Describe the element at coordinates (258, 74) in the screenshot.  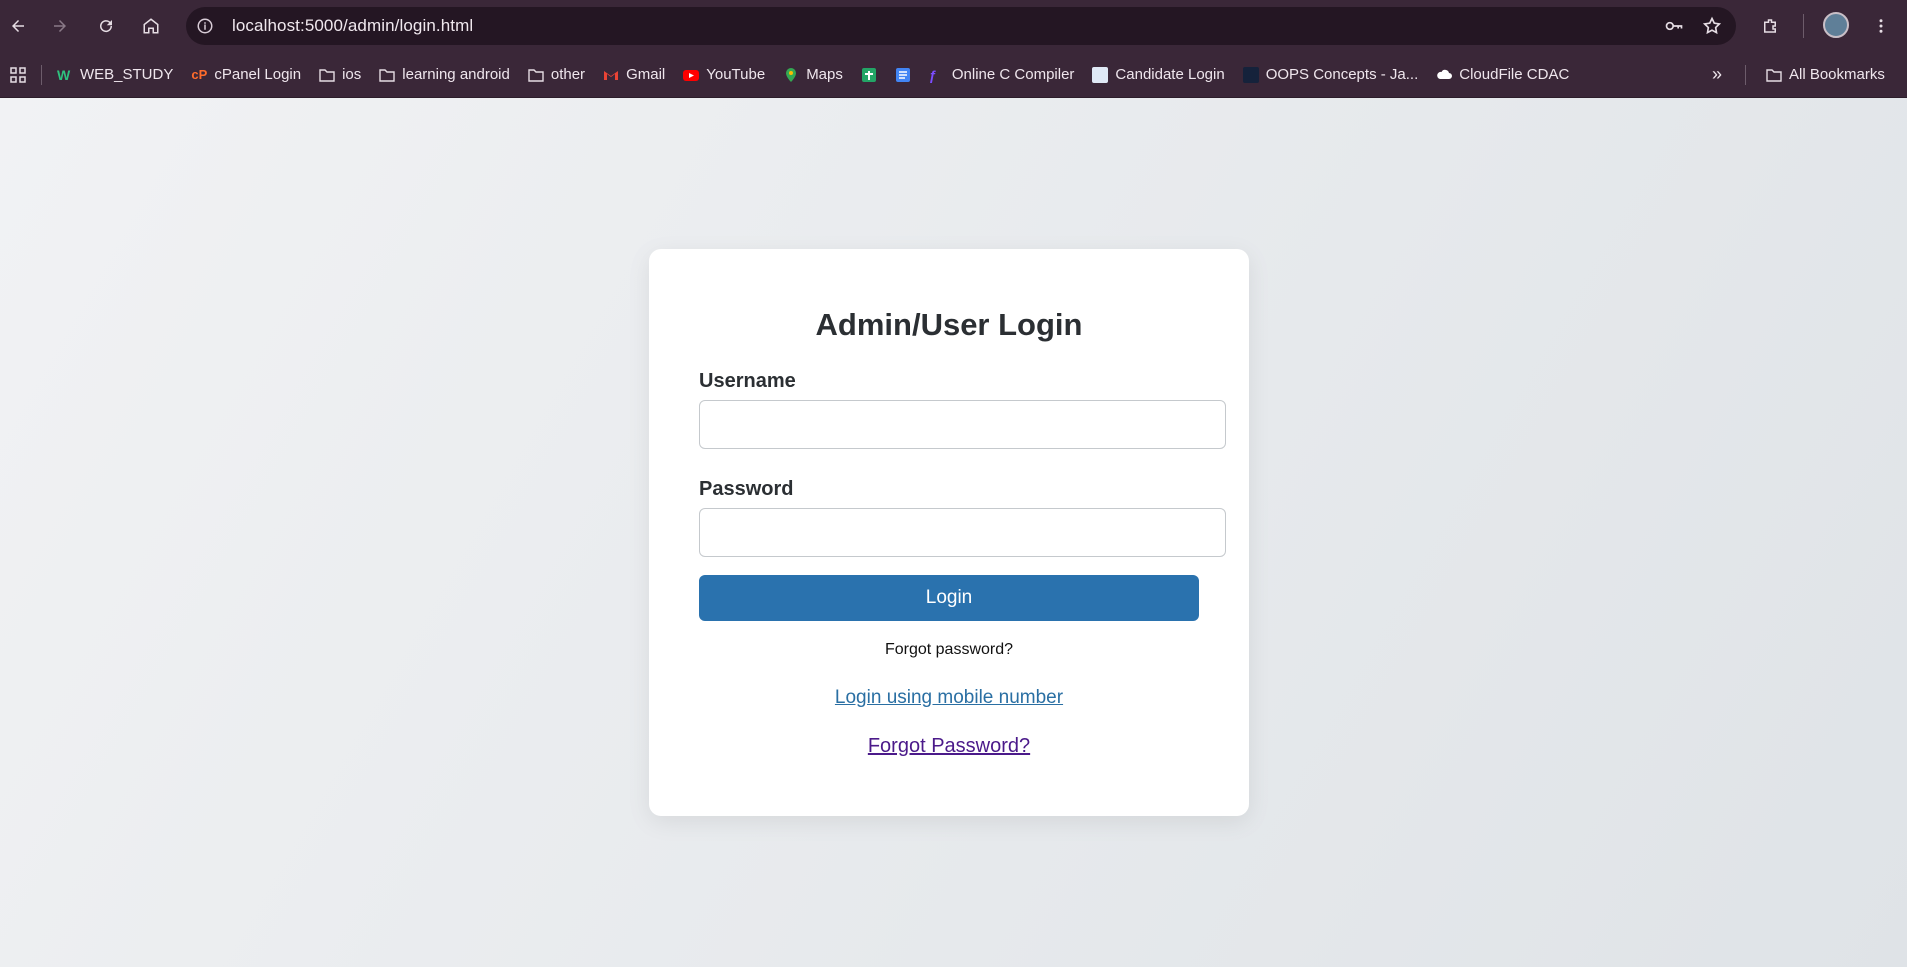
I see `bookmark-label: cPanel Login` at that location.